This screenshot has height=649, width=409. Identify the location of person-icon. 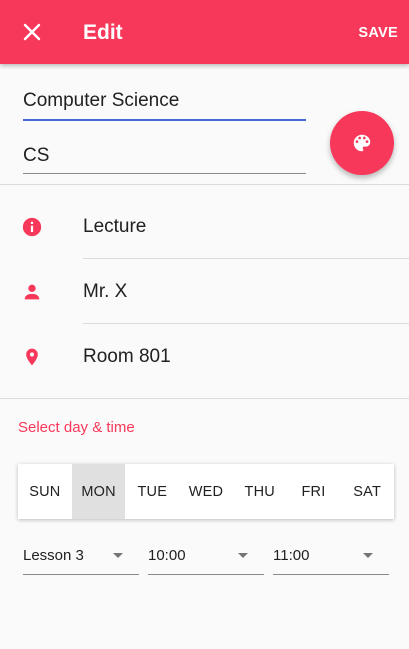
(32, 292).